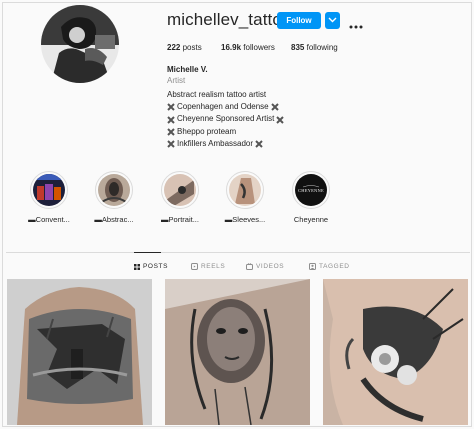 The width and height of the screenshot is (474, 429). I want to click on following-stat: 835 following, so click(314, 47).